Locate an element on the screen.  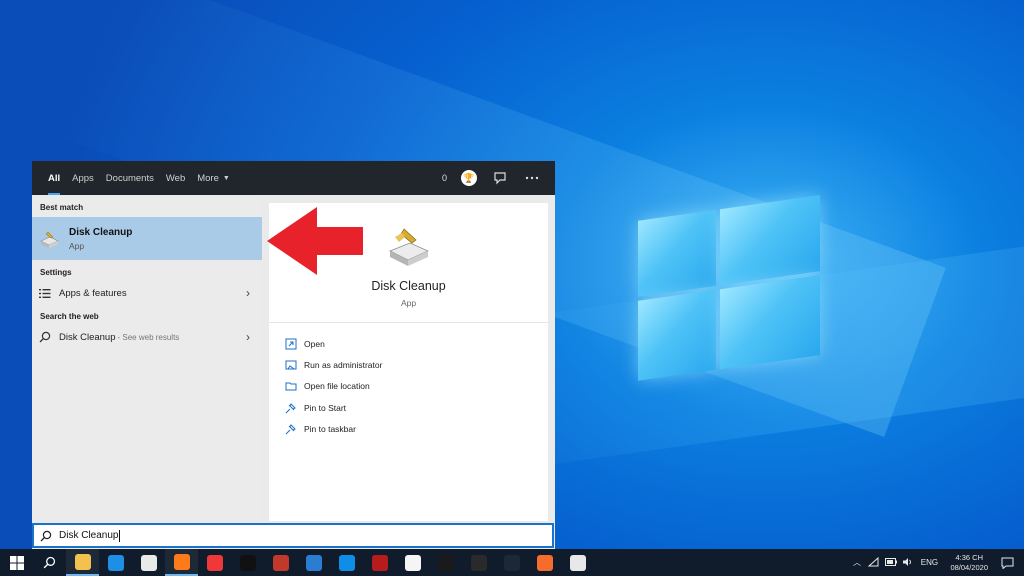
taskbar-app-steam is located at coordinates (511, 562).